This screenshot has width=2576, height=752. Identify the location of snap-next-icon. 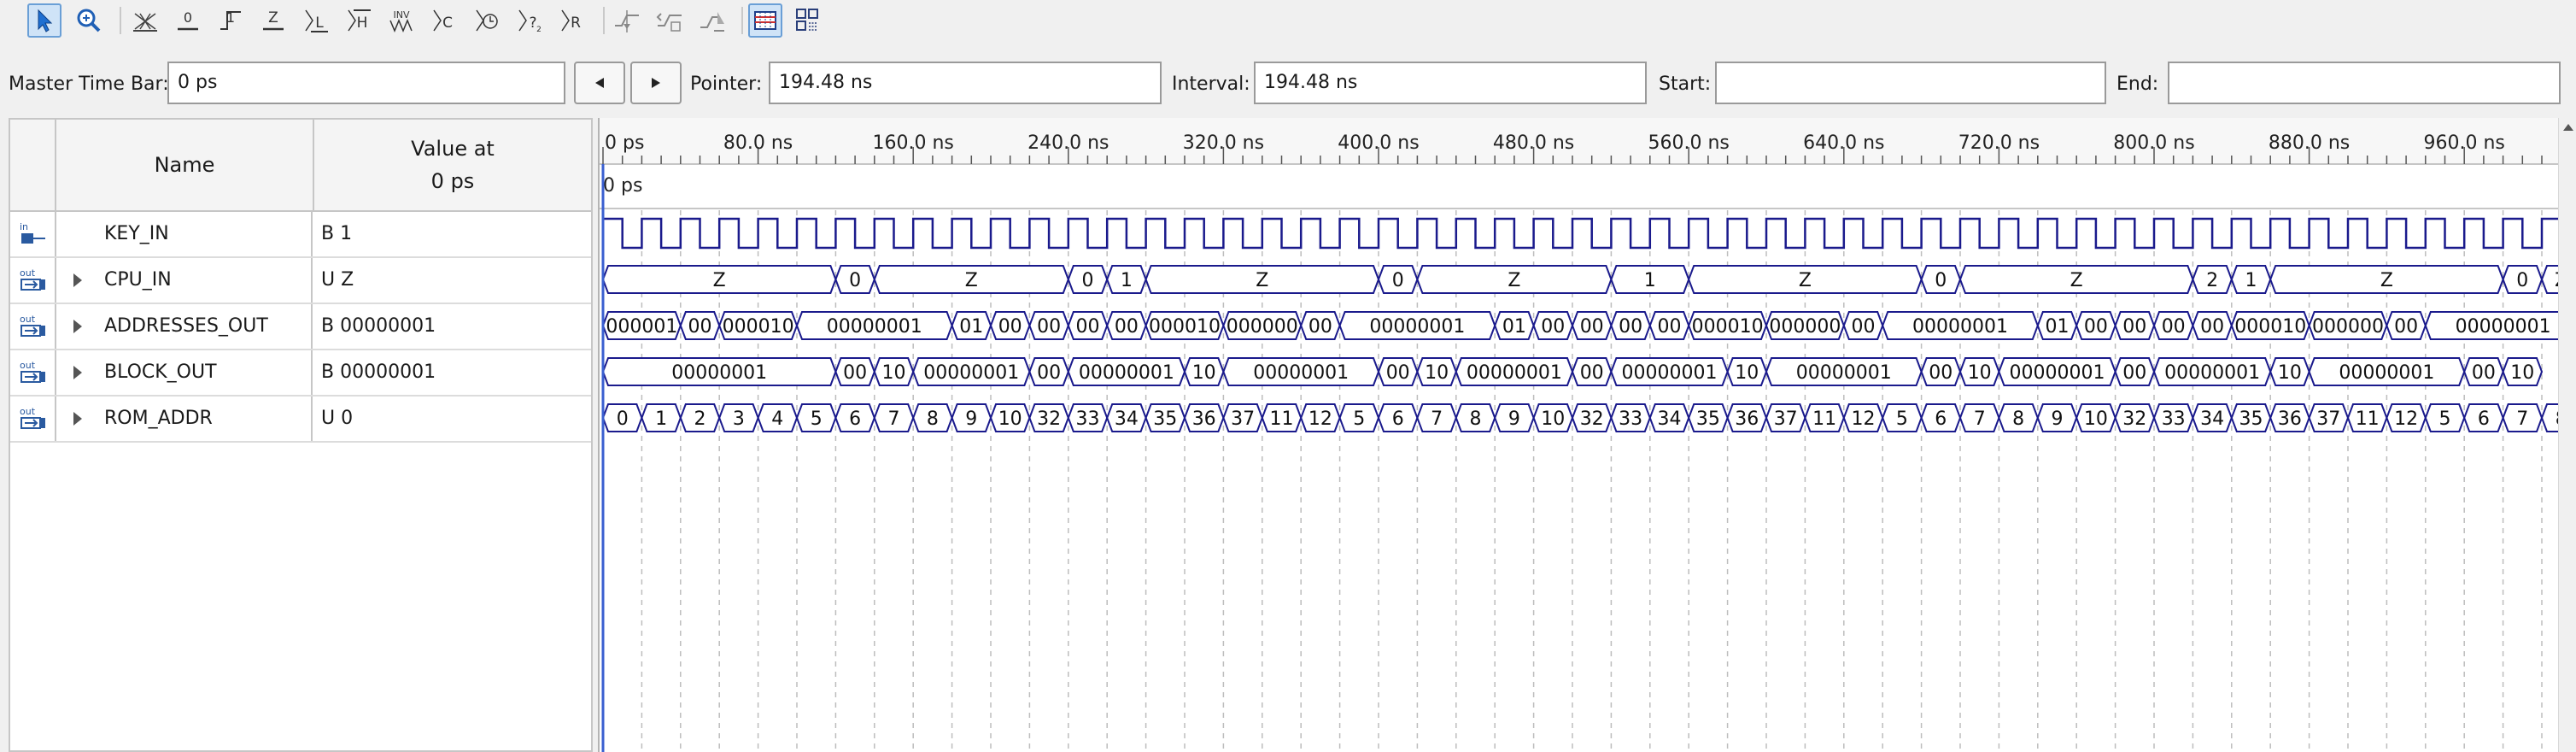
(712, 20).